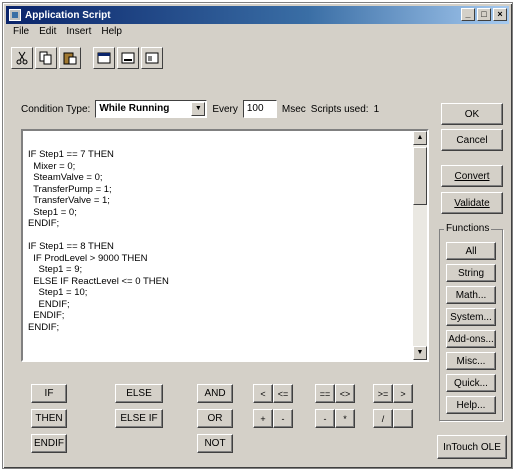 This screenshot has width=515, height=471. Describe the element at coordinates (49, 418) in the screenshot. I see `then-button: THEN` at that location.